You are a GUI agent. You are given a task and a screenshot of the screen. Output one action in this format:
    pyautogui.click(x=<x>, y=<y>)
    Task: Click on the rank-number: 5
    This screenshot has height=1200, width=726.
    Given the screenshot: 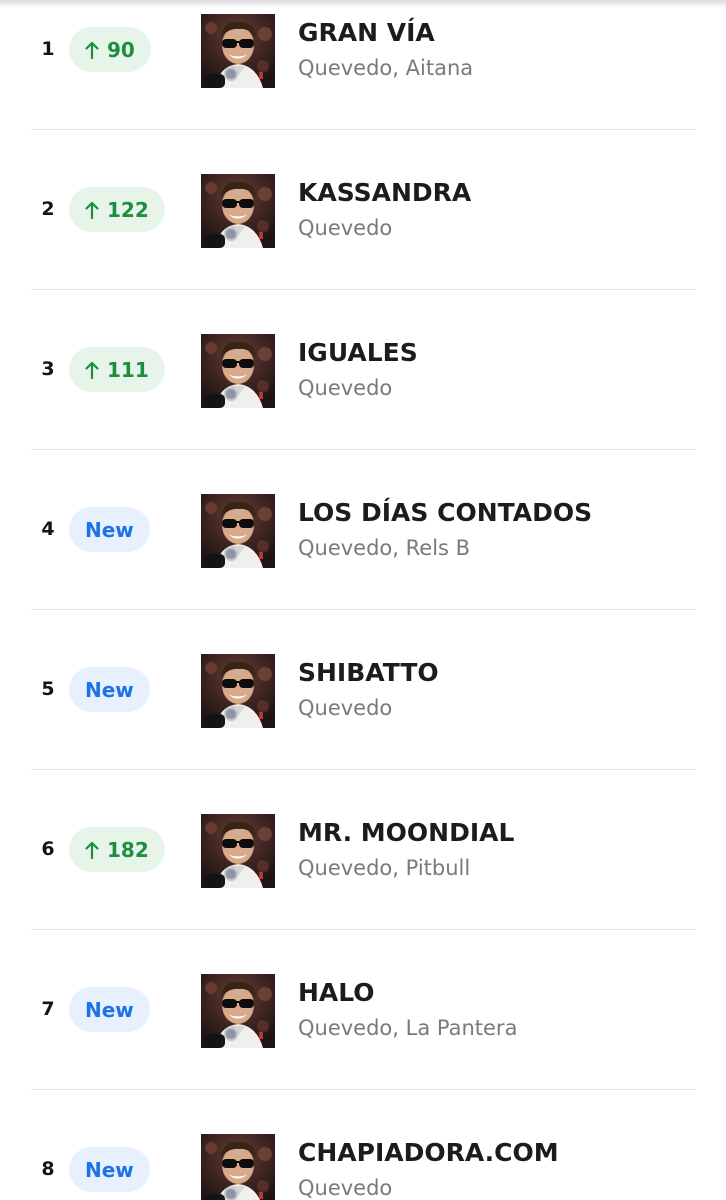 What is the action you would take?
    pyautogui.click(x=48, y=689)
    